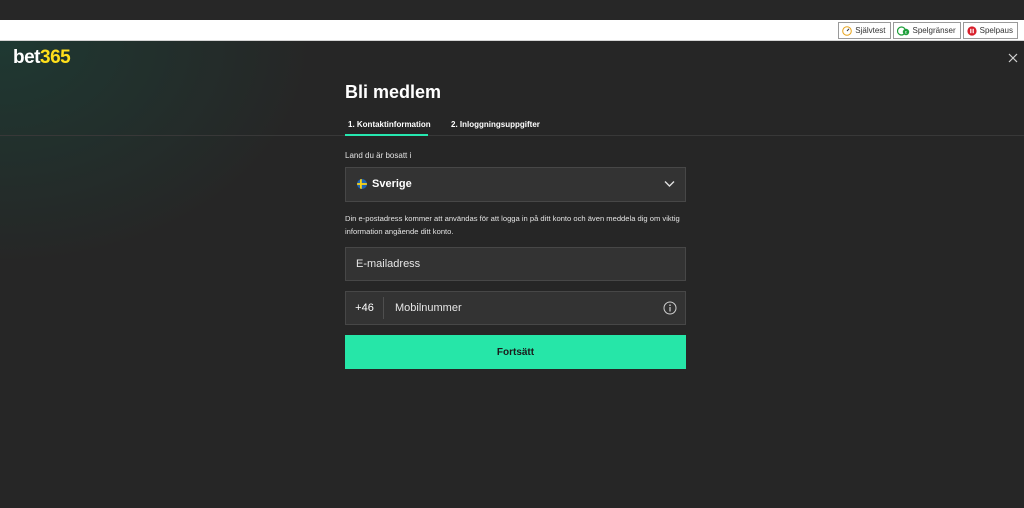 Image resolution: width=1024 pixels, height=508 pixels. What do you see at coordinates (378, 155) in the screenshot?
I see `country-label: Land du är bosatt i` at bounding box center [378, 155].